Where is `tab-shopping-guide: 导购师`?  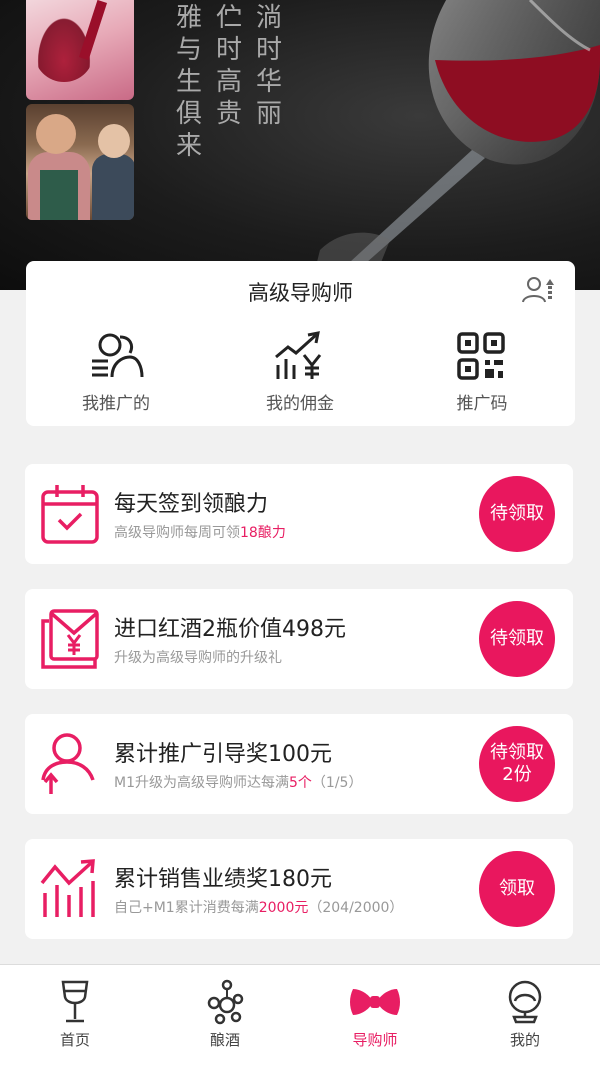 tab-shopping-guide: 导购师 is located at coordinates (375, 1014).